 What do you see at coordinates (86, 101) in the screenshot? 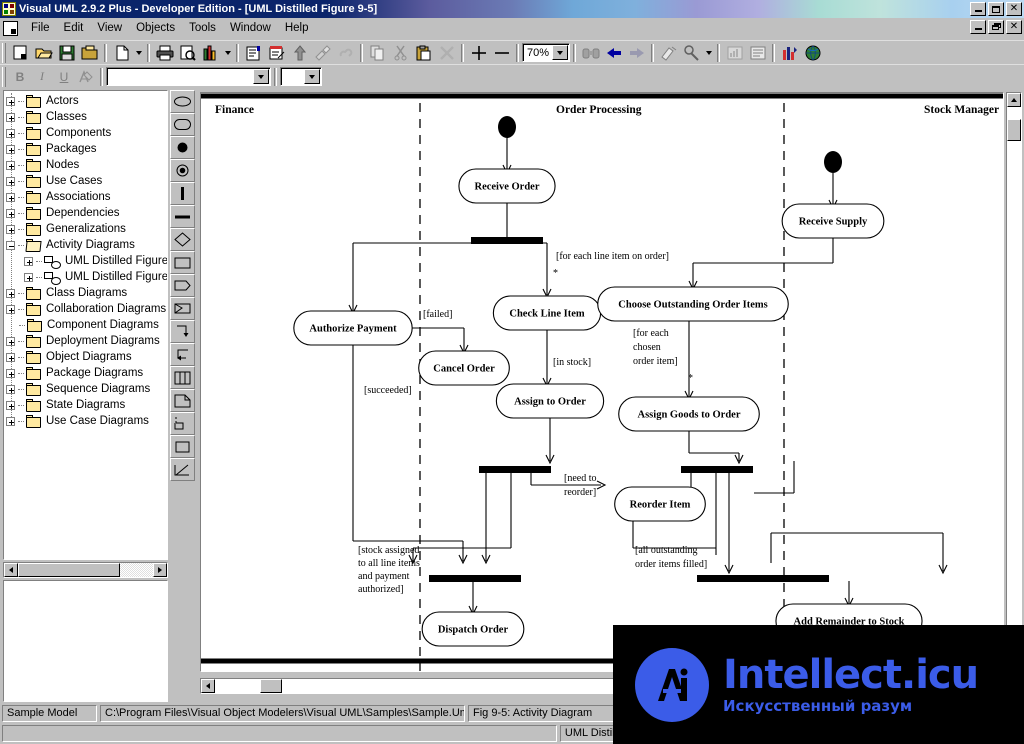
I see `tree-item: Actors` at bounding box center [86, 101].